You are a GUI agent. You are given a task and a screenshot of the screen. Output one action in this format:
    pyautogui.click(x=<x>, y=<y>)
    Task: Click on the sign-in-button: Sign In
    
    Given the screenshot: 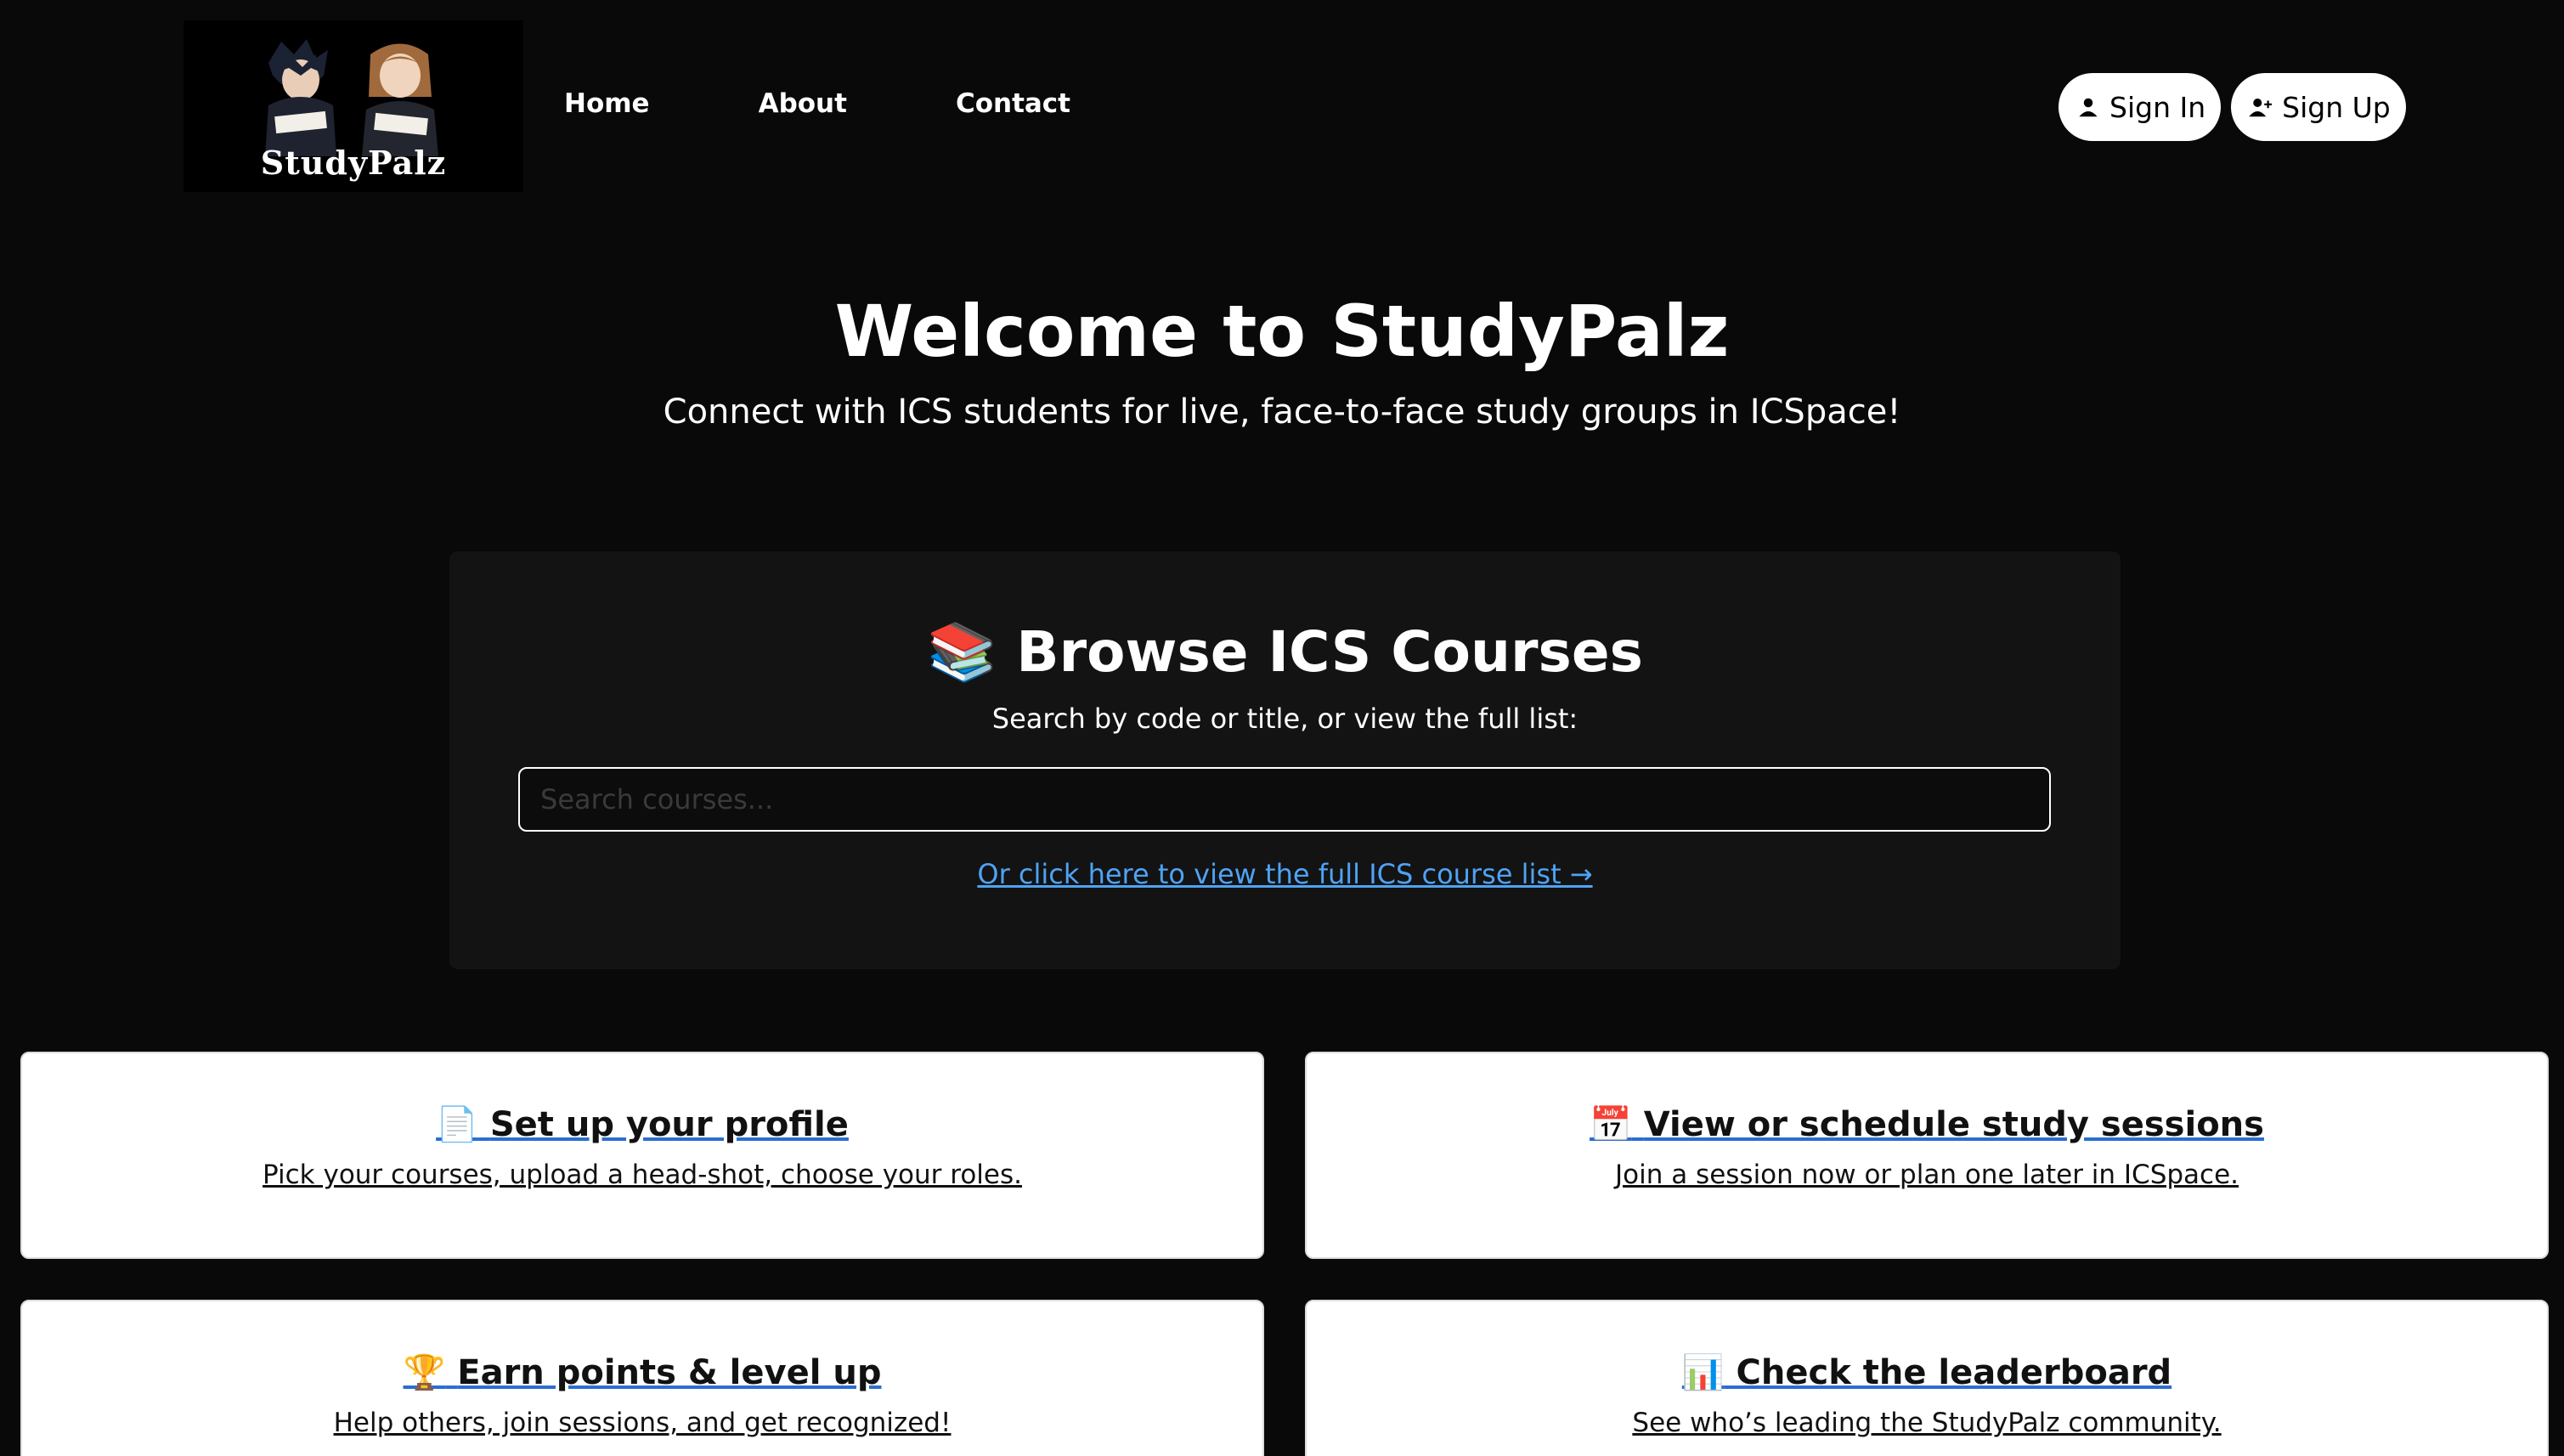 What is the action you would take?
    pyautogui.click(x=2140, y=107)
    